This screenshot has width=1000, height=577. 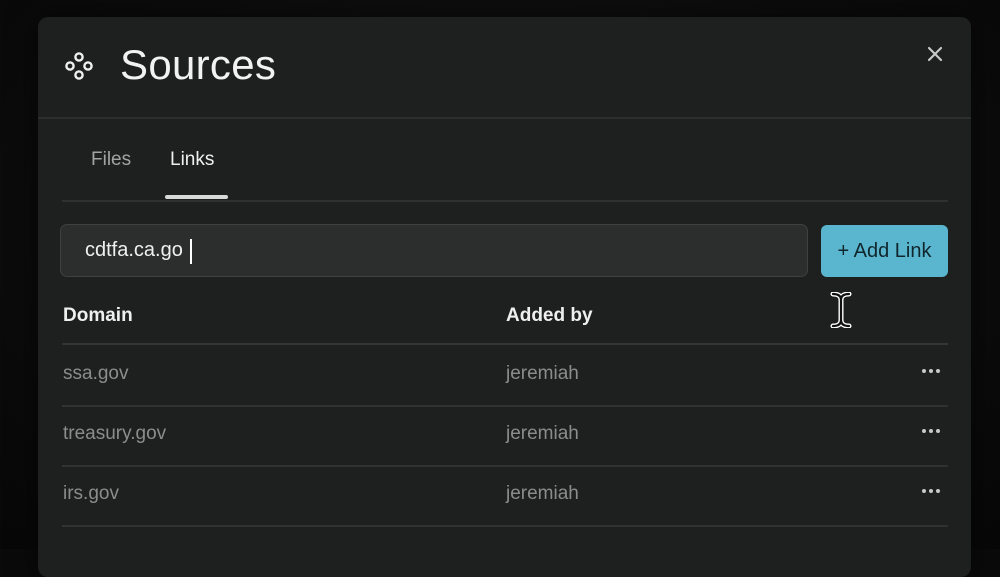 What do you see at coordinates (79, 66) in the screenshot?
I see `dots-cluster-icon` at bounding box center [79, 66].